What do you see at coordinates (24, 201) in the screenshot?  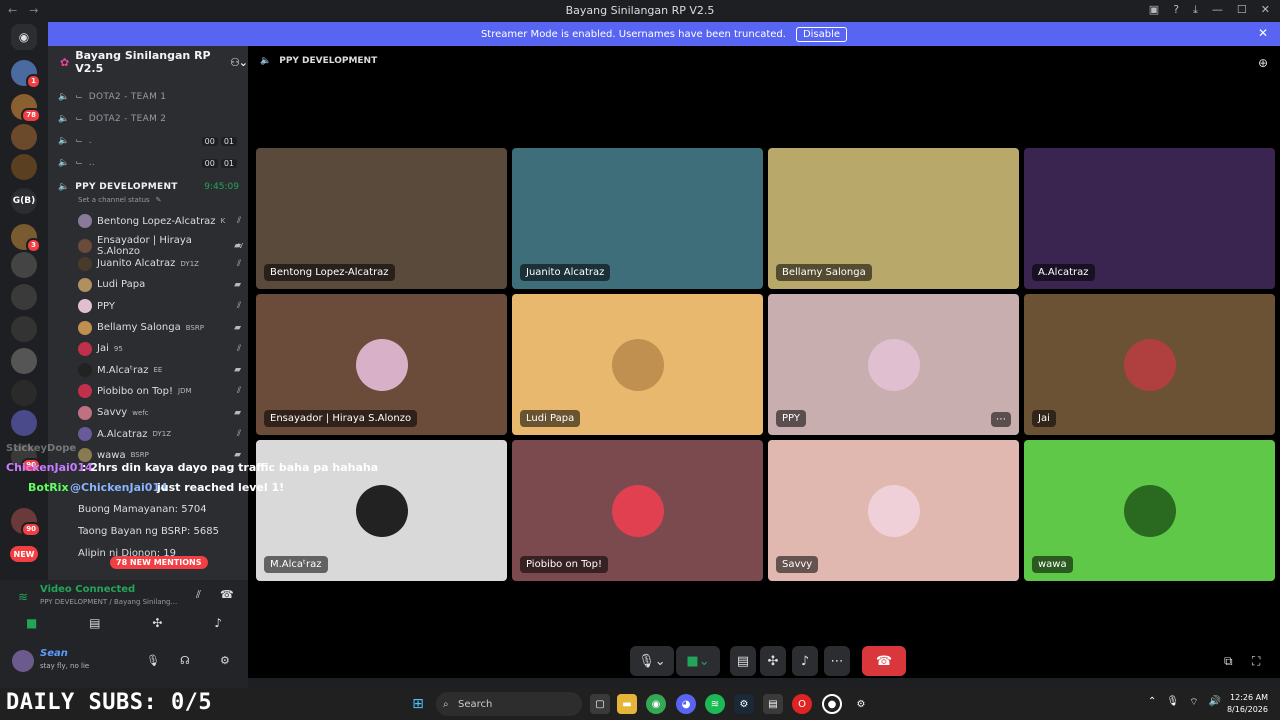 I see `server-icon: G(B)` at bounding box center [24, 201].